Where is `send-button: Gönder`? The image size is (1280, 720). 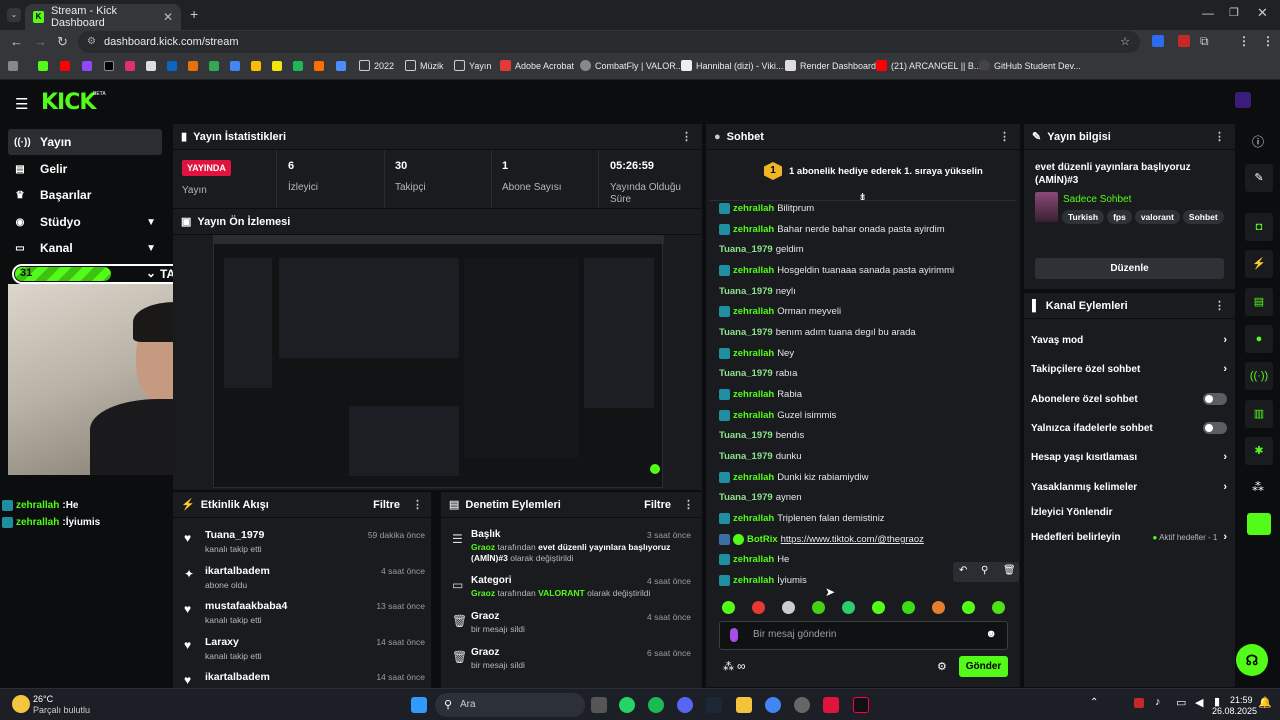 send-button: Gönder is located at coordinates (983, 666).